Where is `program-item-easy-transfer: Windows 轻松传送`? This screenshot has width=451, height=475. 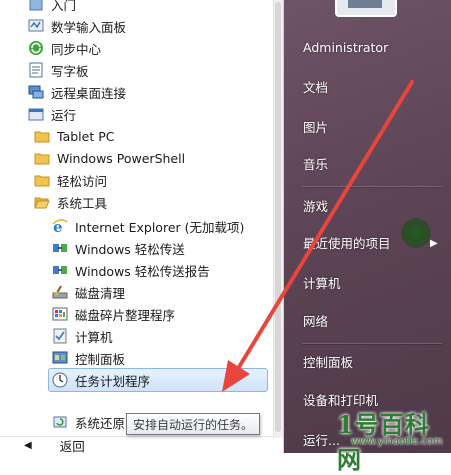 program-item-easy-transfer: Windows 轻松传送 is located at coordinates (162, 248).